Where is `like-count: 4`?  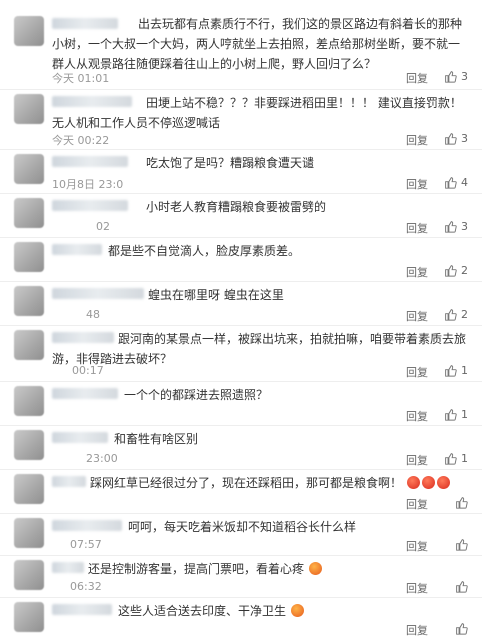 like-count: 4 is located at coordinates (464, 182).